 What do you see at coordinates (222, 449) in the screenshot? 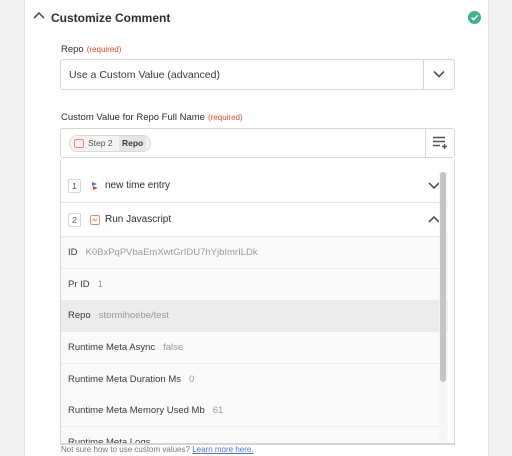
I see `learn-more-link: Learn more here.` at bounding box center [222, 449].